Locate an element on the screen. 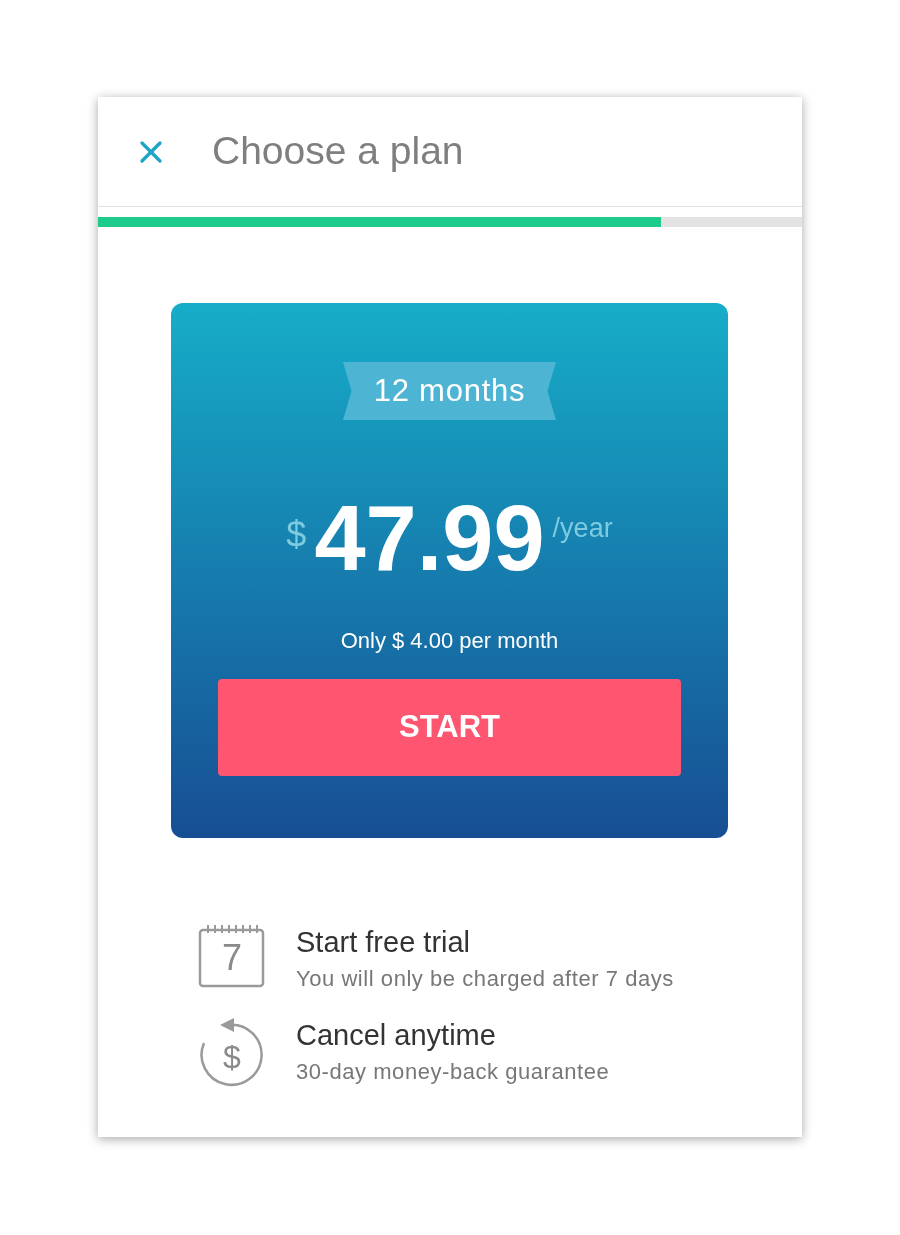  dollar-sign: $ is located at coordinates (232, 1057).